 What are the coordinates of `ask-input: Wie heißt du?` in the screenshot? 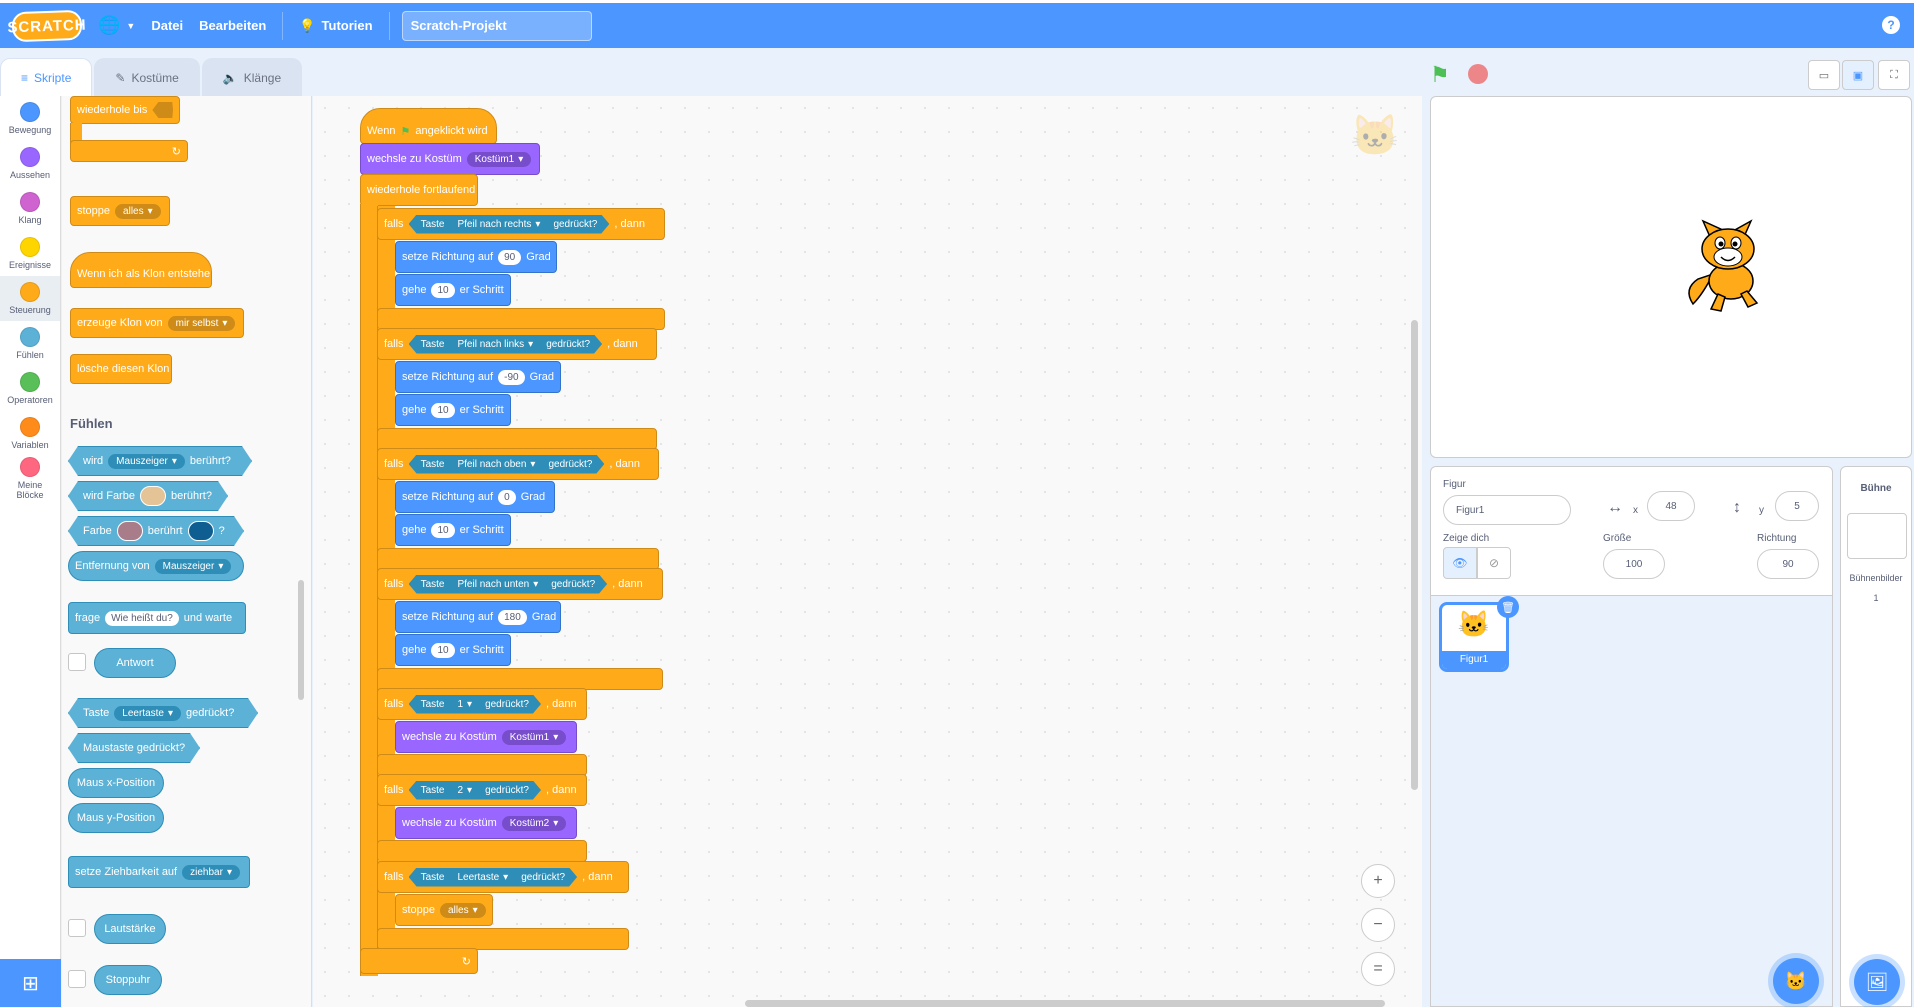 It's located at (142, 618).